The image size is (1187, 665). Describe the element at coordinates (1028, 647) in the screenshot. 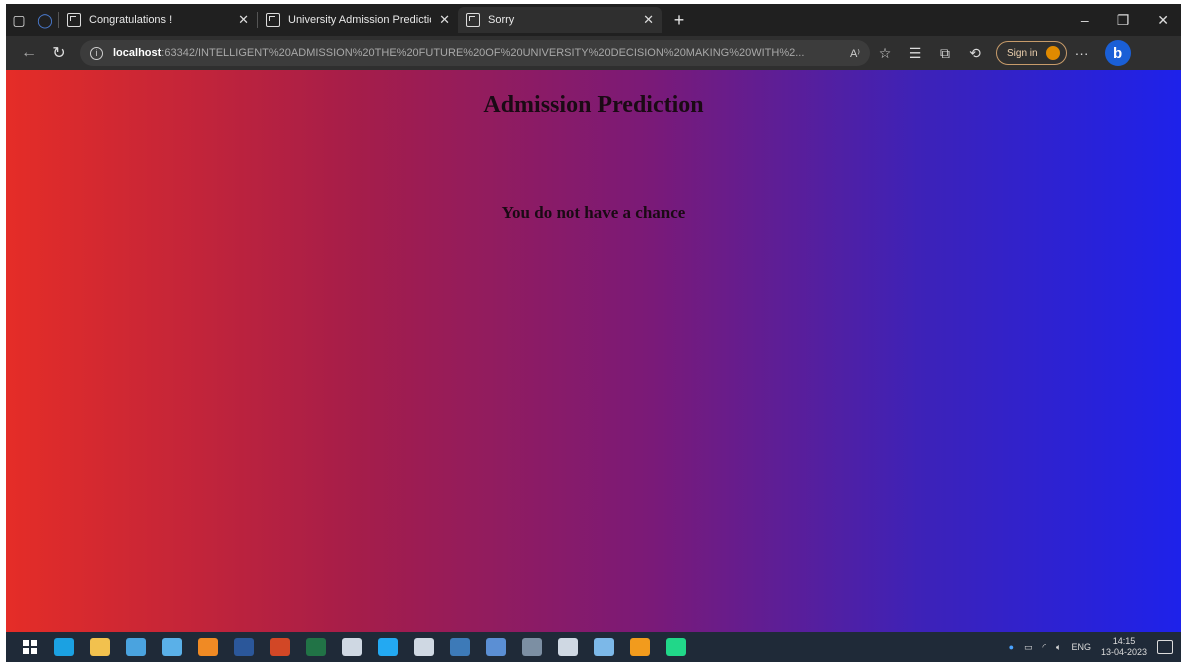

I see `battery-icon: ▭` at that location.